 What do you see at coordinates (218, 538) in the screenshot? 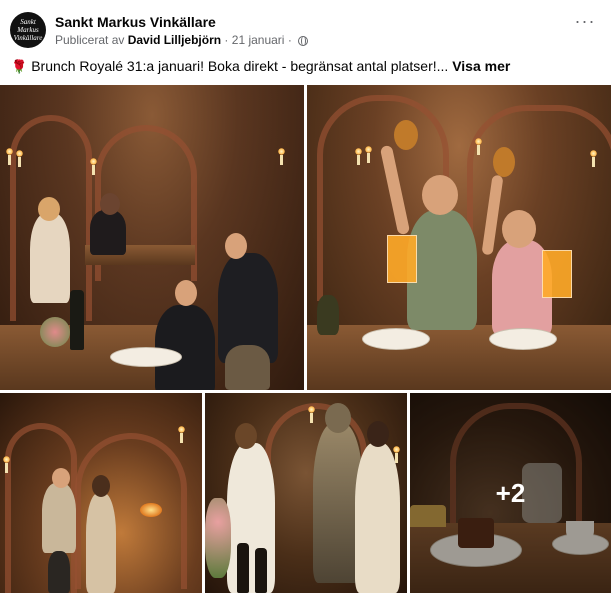
I see `rose-bouquet` at bounding box center [218, 538].